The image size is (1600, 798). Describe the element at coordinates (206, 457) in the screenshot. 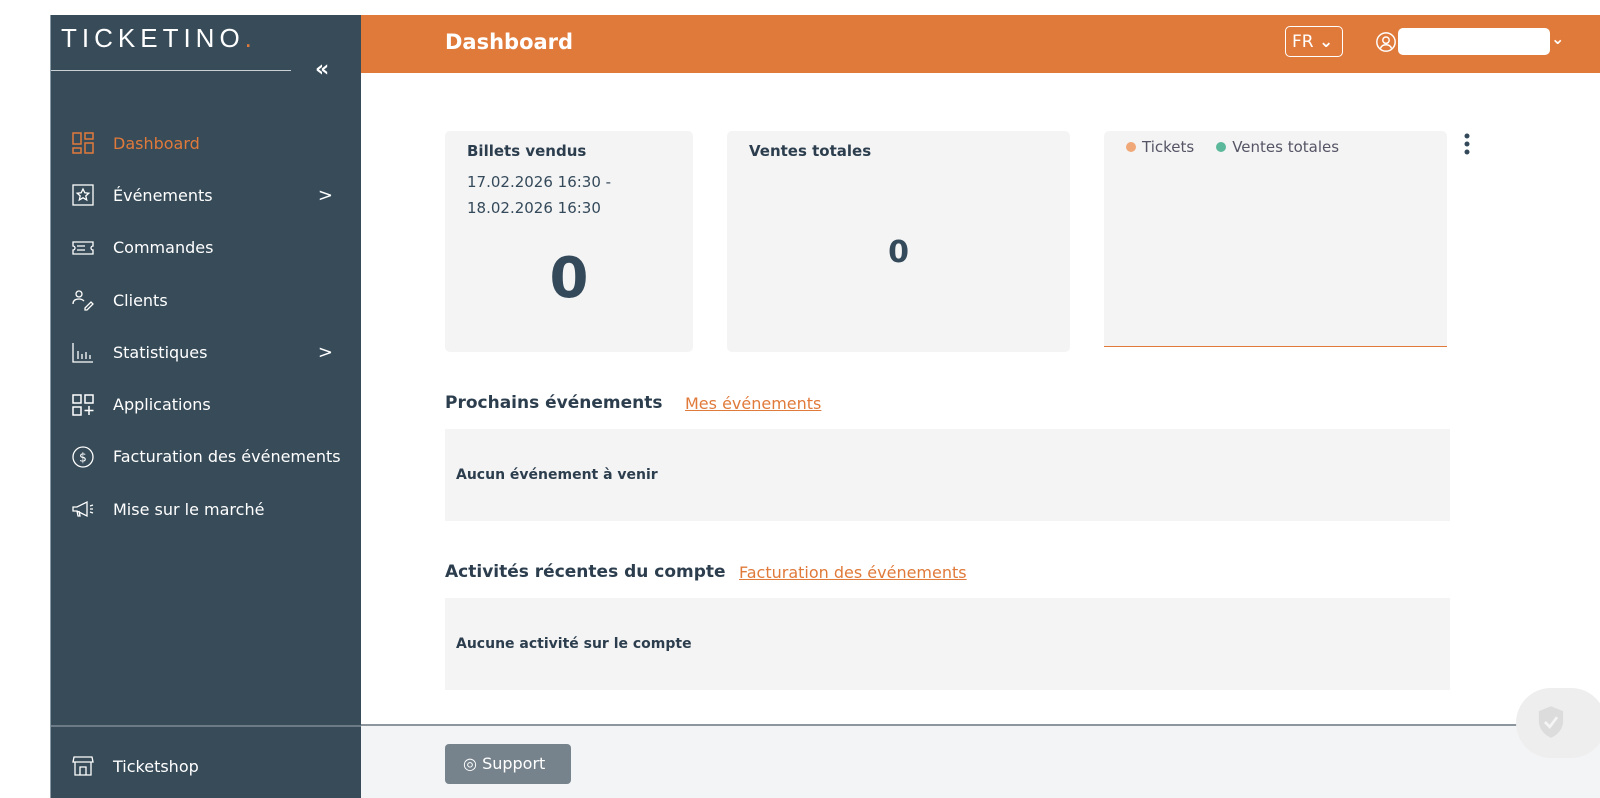

I see `sidebar-item-facturation: $ Facturation des événements` at that location.